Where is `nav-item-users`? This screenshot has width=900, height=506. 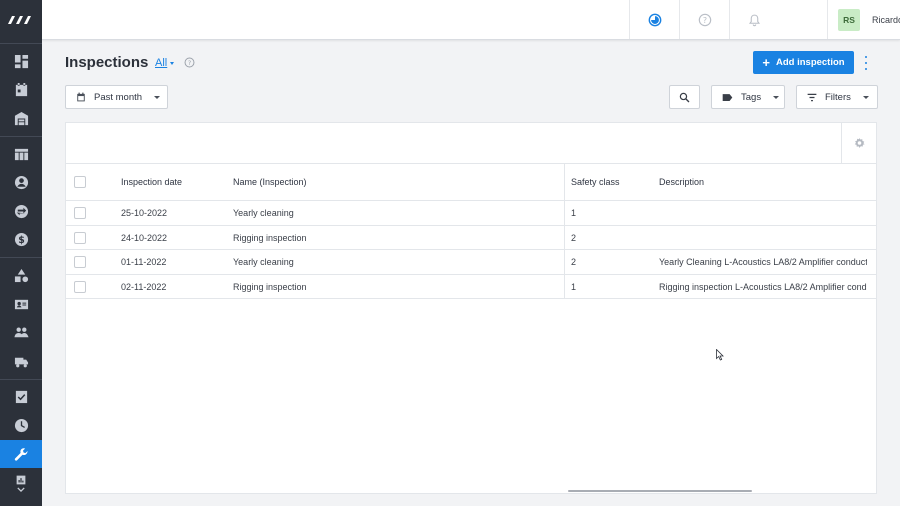 nav-item-users is located at coordinates (21, 332).